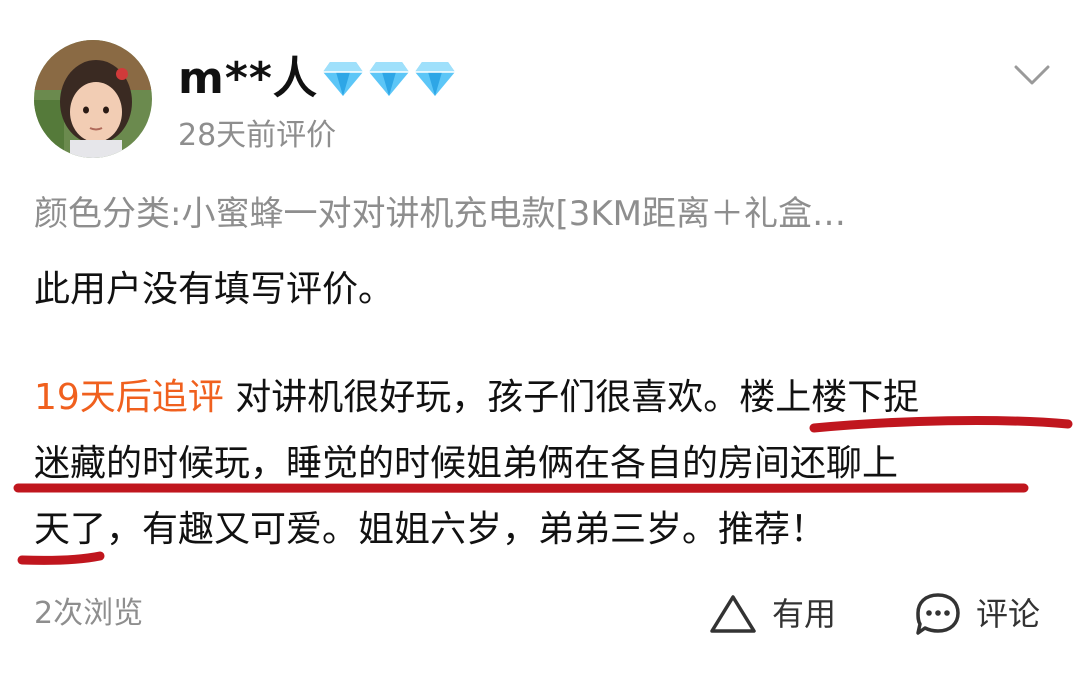 This screenshot has width=1080, height=686. I want to click on avatar-image, so click(93, 99).